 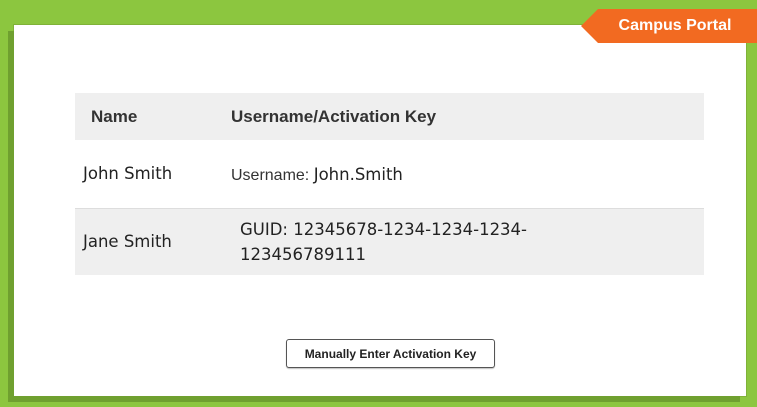 I want to click on table-row: John Smith Username: John.Smith, so click(x=389, y=174).